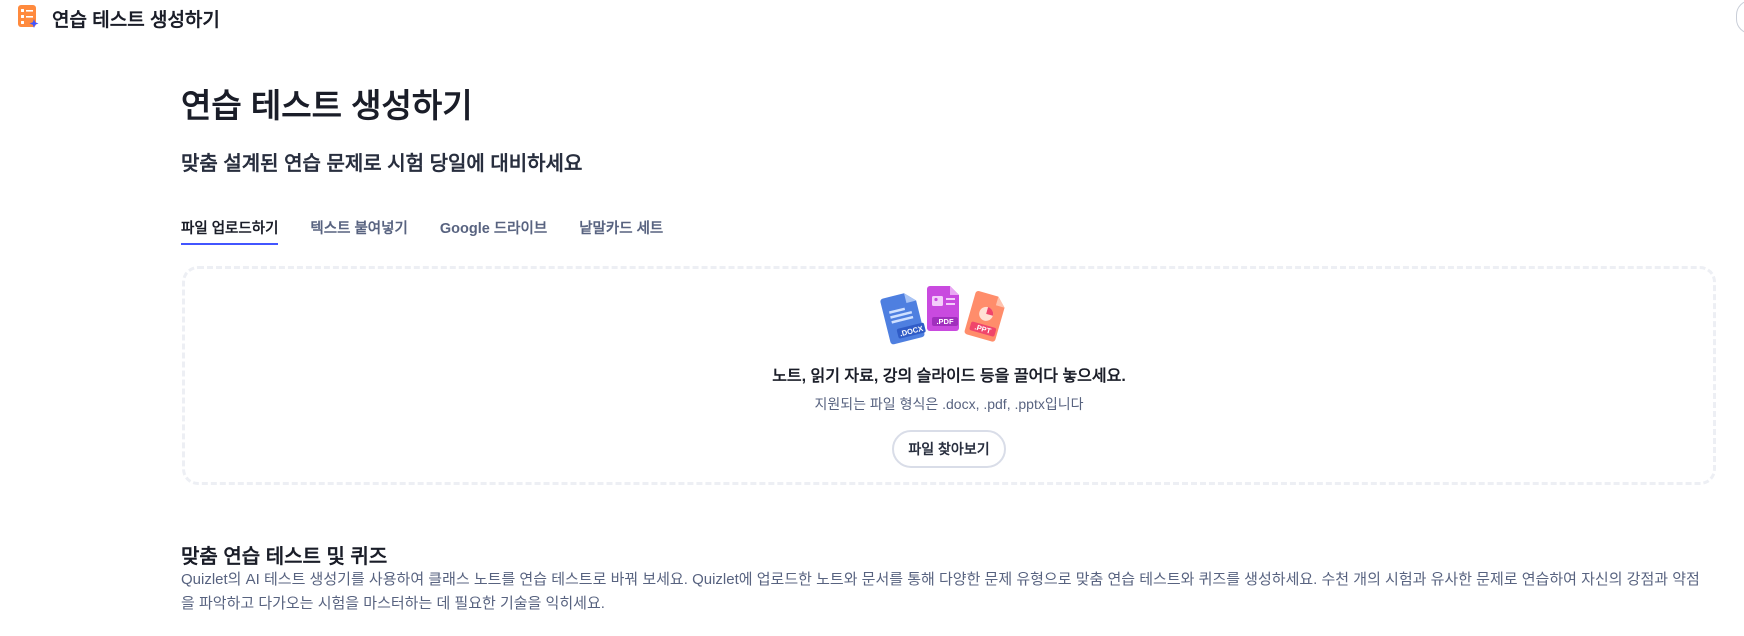 This screenshot has width=1744, height=636. Describe the element at coordinates (358, 230) in the screenshot. I see `tab-paste-text: 텍스트 붙여넣기` at that location.